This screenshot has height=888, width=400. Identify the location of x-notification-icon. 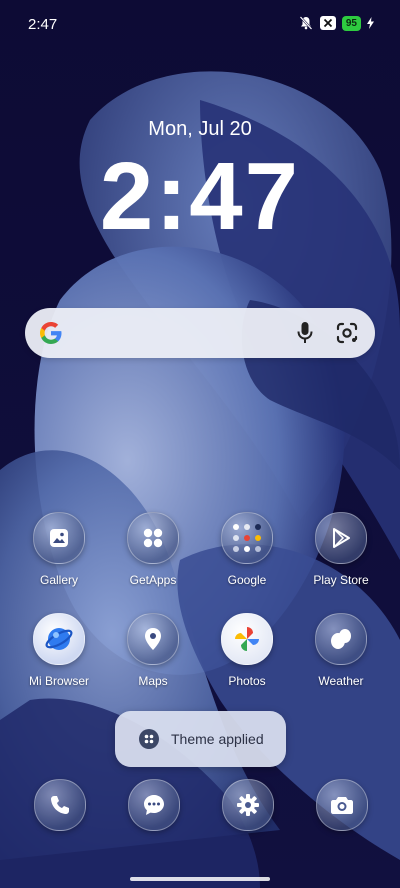
(327, 23).